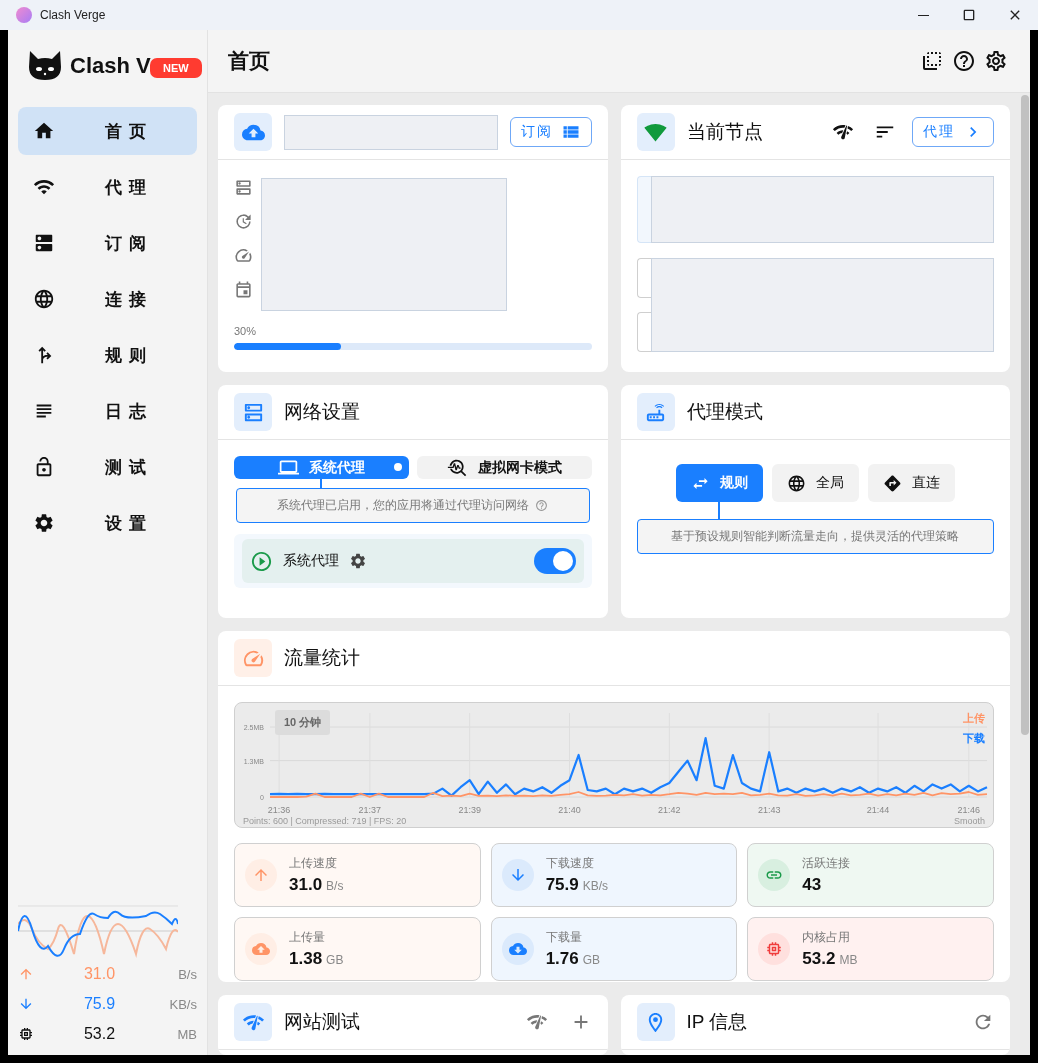  What do you see at coordinates (827, 937) in the screenshot?
I see `stat-label: 内核占用` at bounding box center [827, 937].